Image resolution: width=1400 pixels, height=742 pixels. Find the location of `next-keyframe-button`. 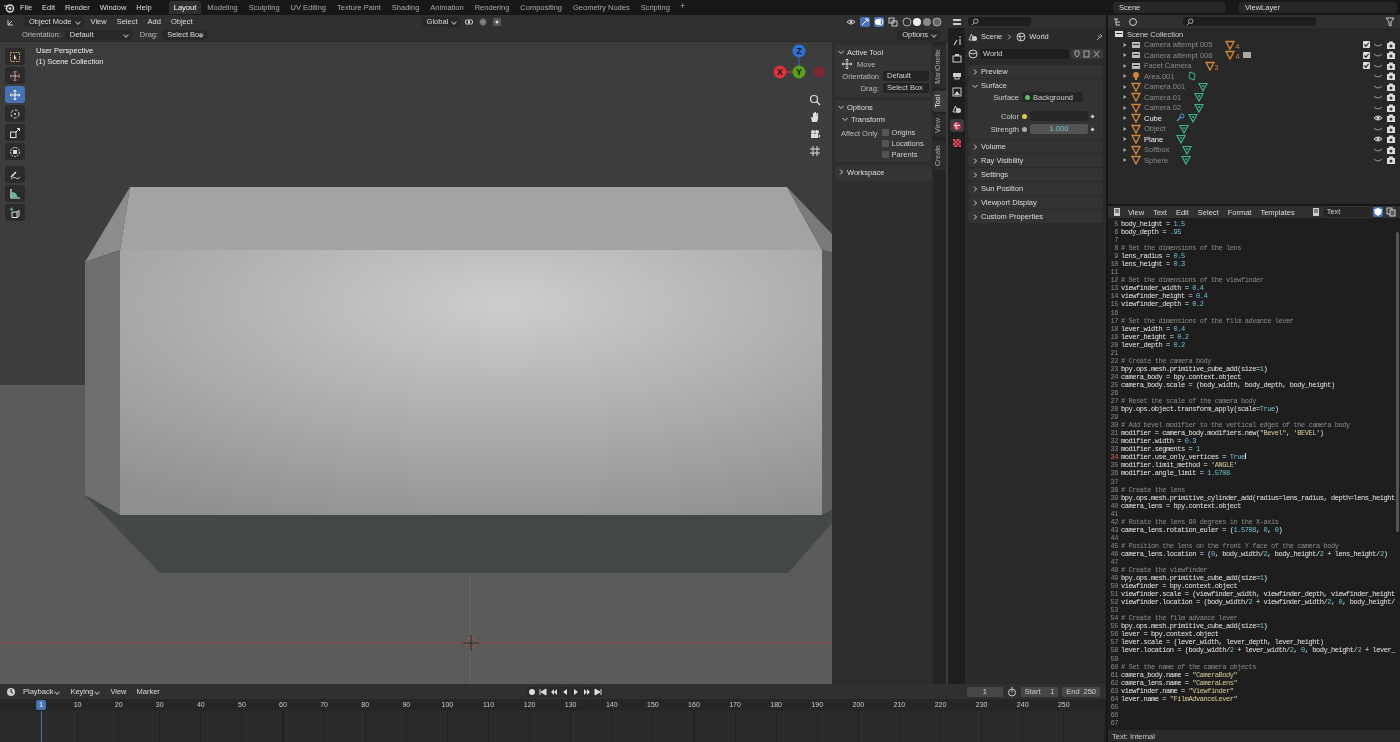

next-keyframe-button is located at coordinates (586, 691).